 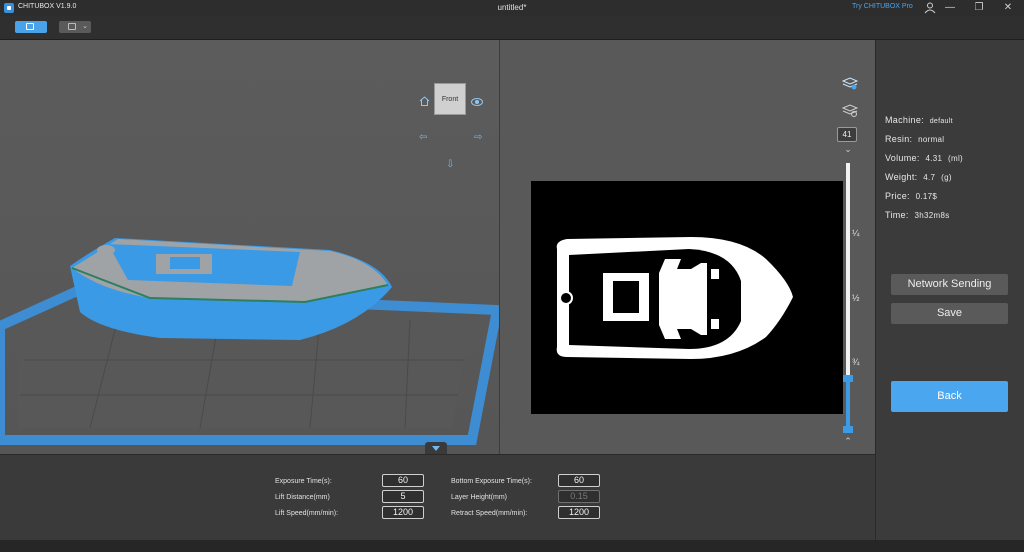 What do you see at coordinates (897, 215) in the screenshot?
I see `time-label: Time:` at bounding box center [897, 215].